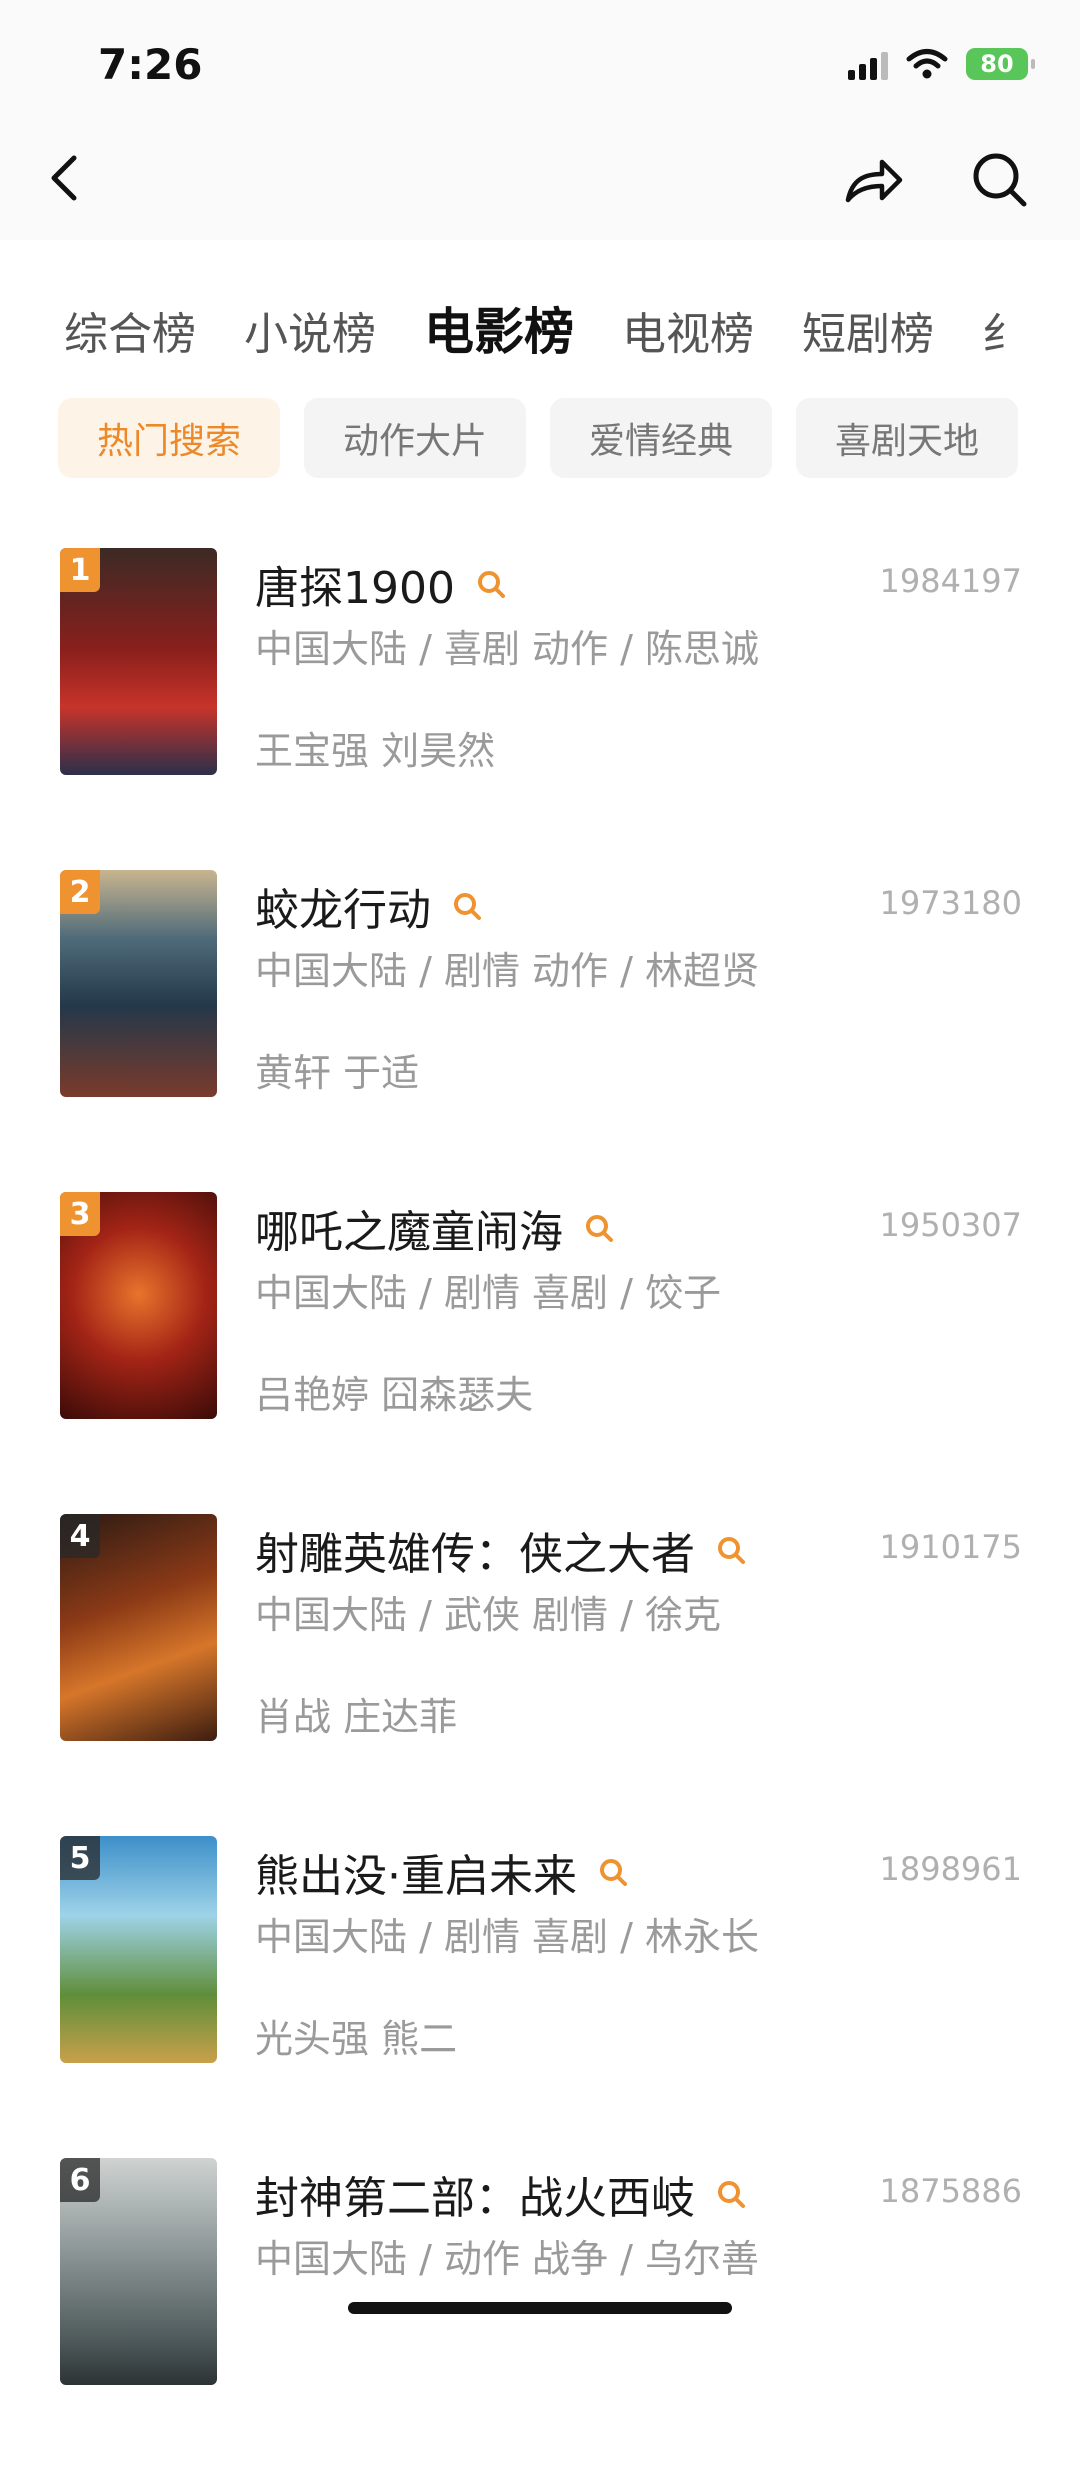 The height and width of the screenshot is (2480, 1080). I want to click on movie-cast: 吕艳婷 囧森瑟夫, so click(394, 1395).